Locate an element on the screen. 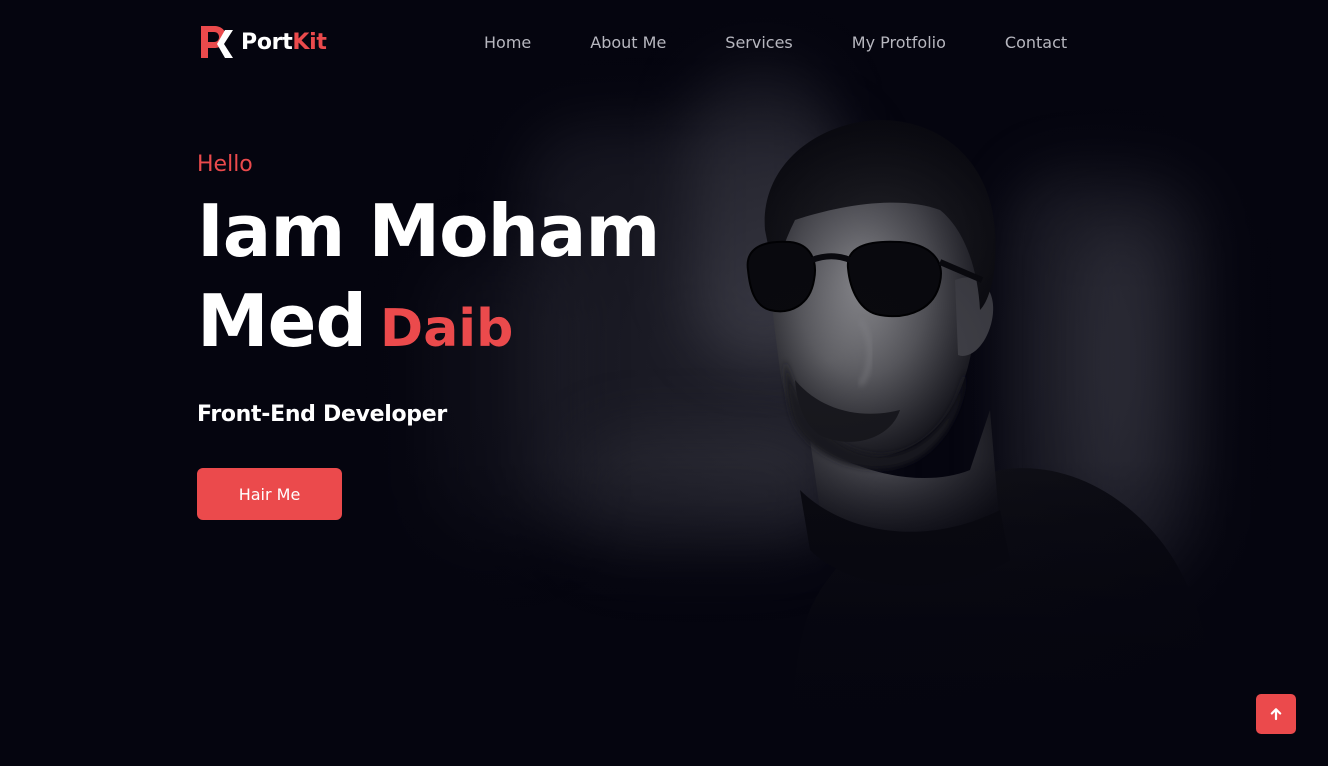 The width and height of the screenshot is (1328, 766). portkit-logo-icon is located at coordinates (217, 42).